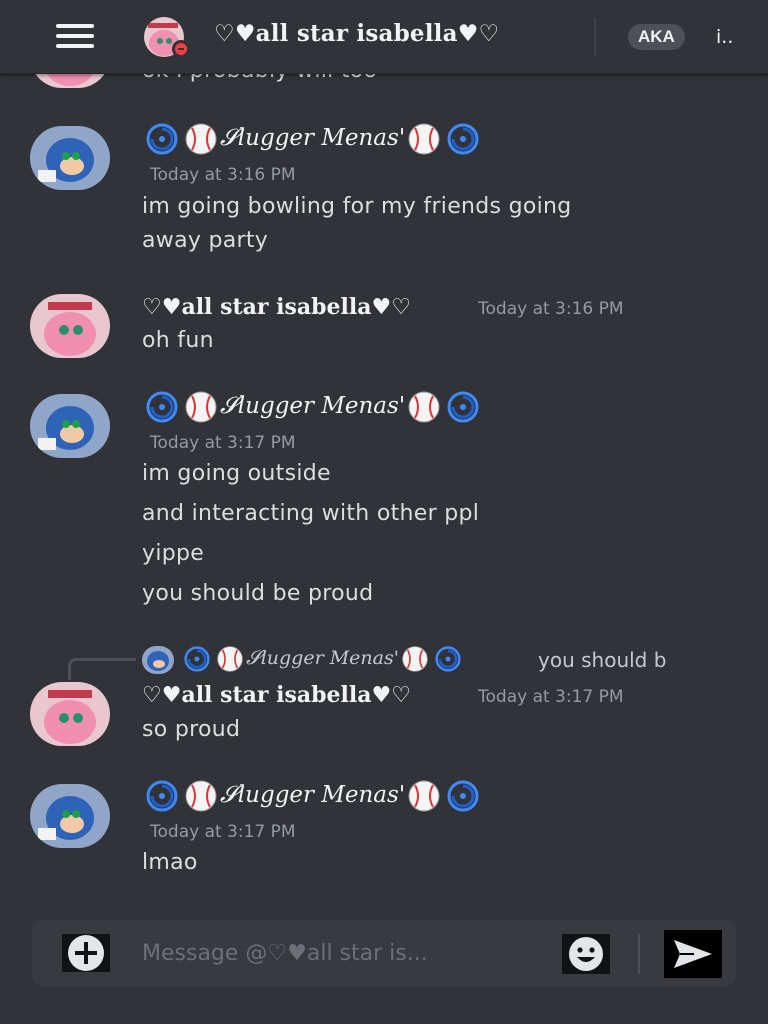 This screenshot has height=1024, width=768. I want to click on message-text: you should be proud, so click(258, 593).